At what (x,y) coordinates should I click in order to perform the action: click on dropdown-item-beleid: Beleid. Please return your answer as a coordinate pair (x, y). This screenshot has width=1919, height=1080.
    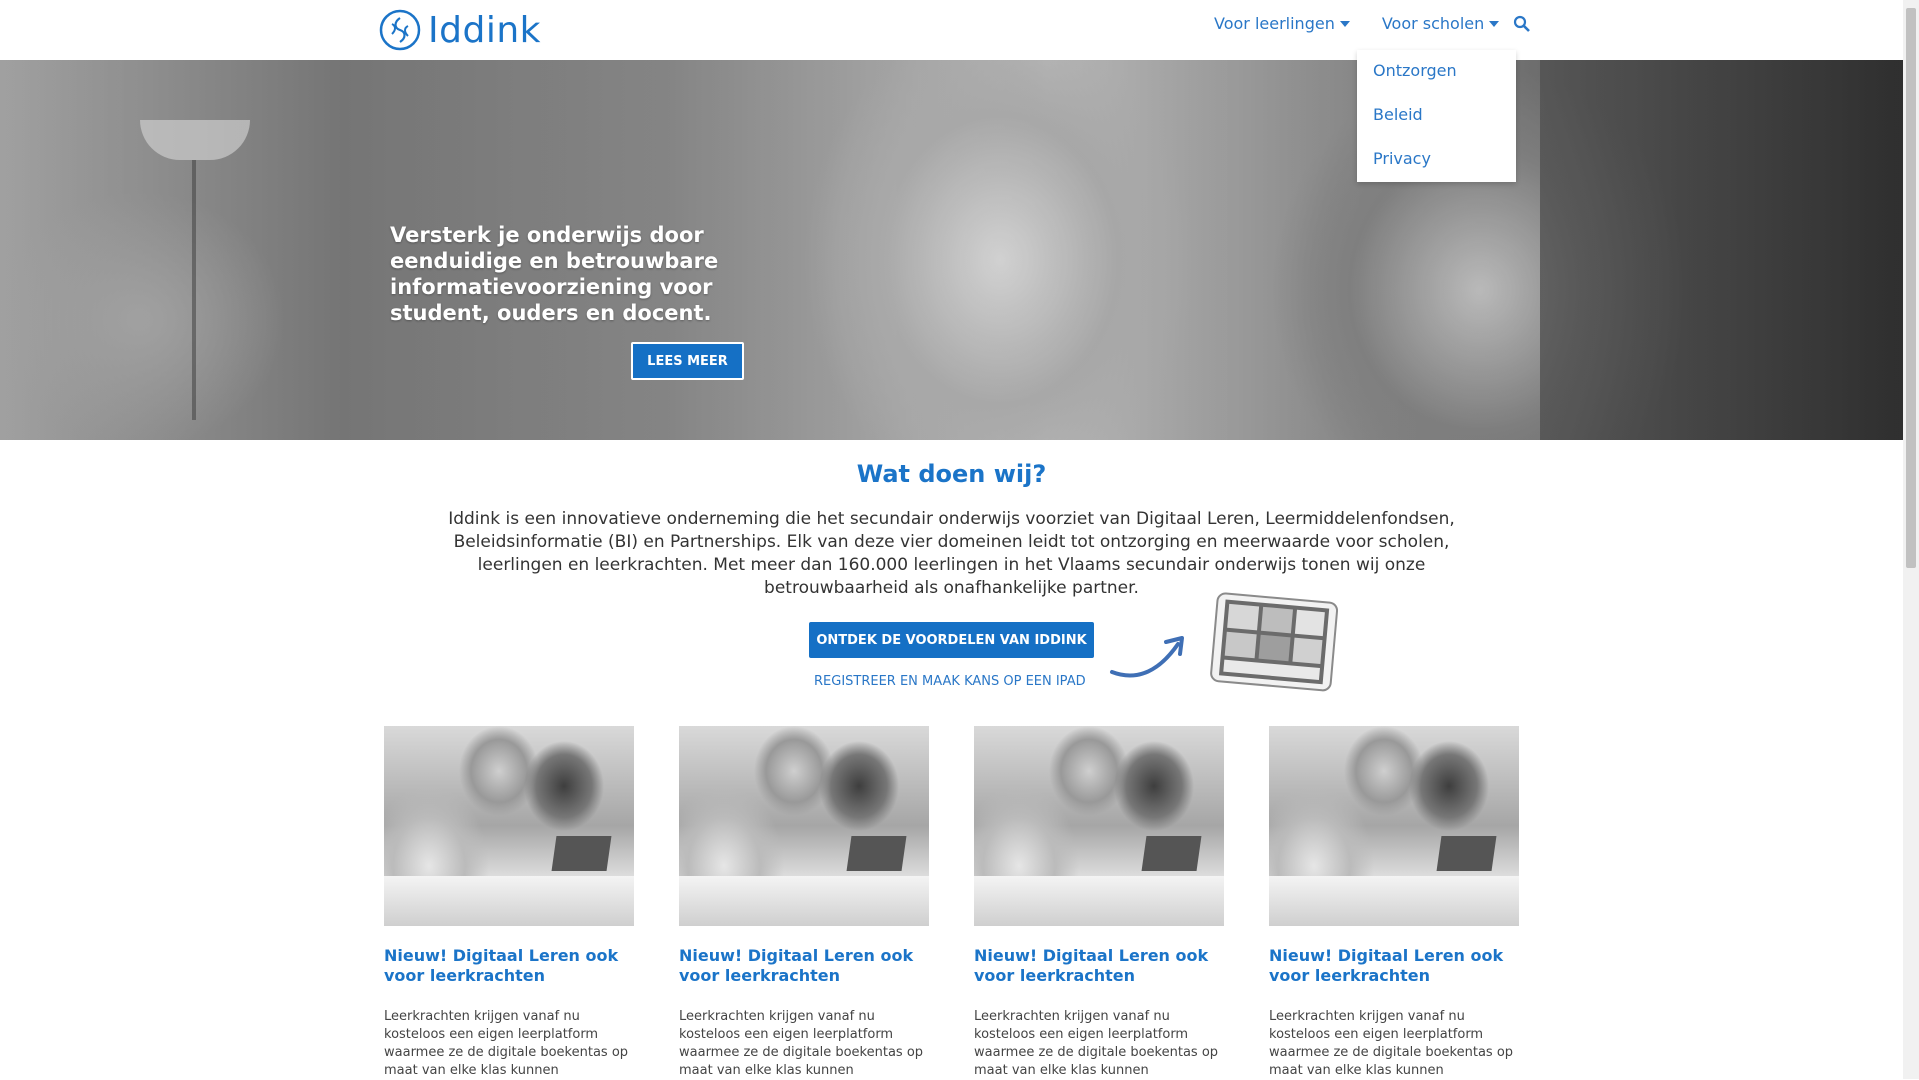
    Looking at the image, I should click on (1398, 114).